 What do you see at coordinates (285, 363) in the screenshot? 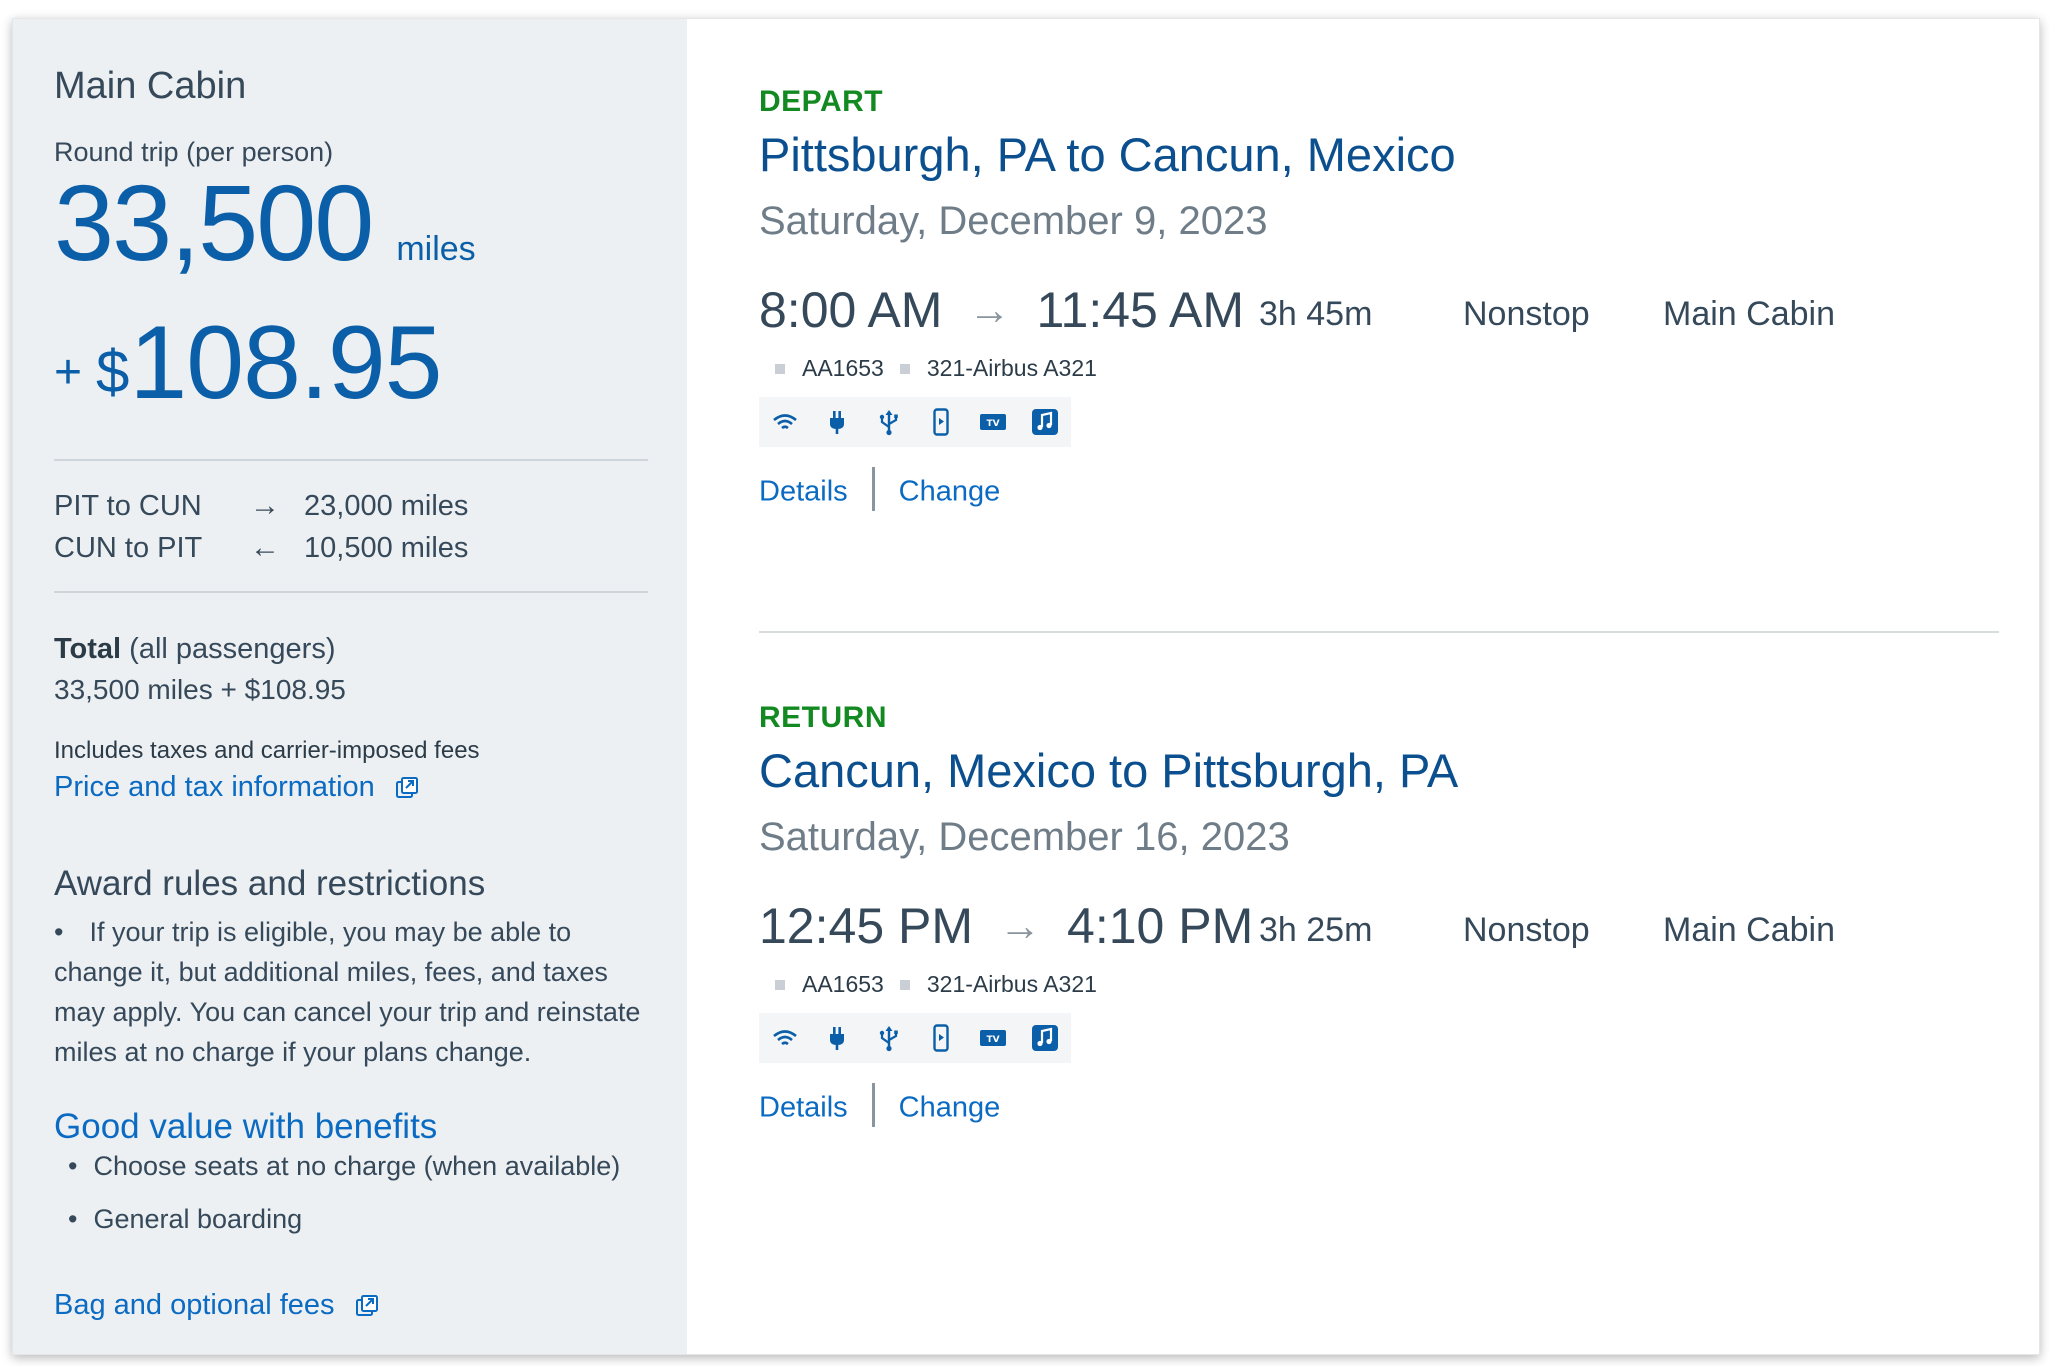
I see `cash-amount: 108.95` at bounding box center [285, 363].